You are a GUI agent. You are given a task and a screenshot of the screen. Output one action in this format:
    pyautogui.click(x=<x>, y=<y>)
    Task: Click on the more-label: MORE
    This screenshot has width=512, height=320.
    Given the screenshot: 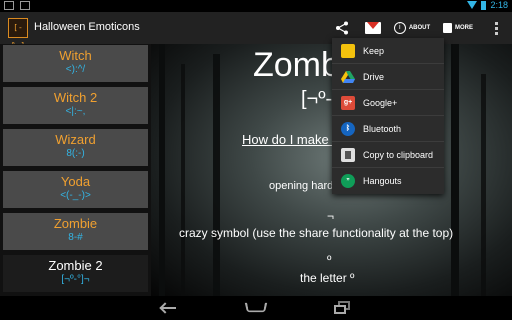 What is the action you would take?
    pyautogui.click(x=464, y=28)
    